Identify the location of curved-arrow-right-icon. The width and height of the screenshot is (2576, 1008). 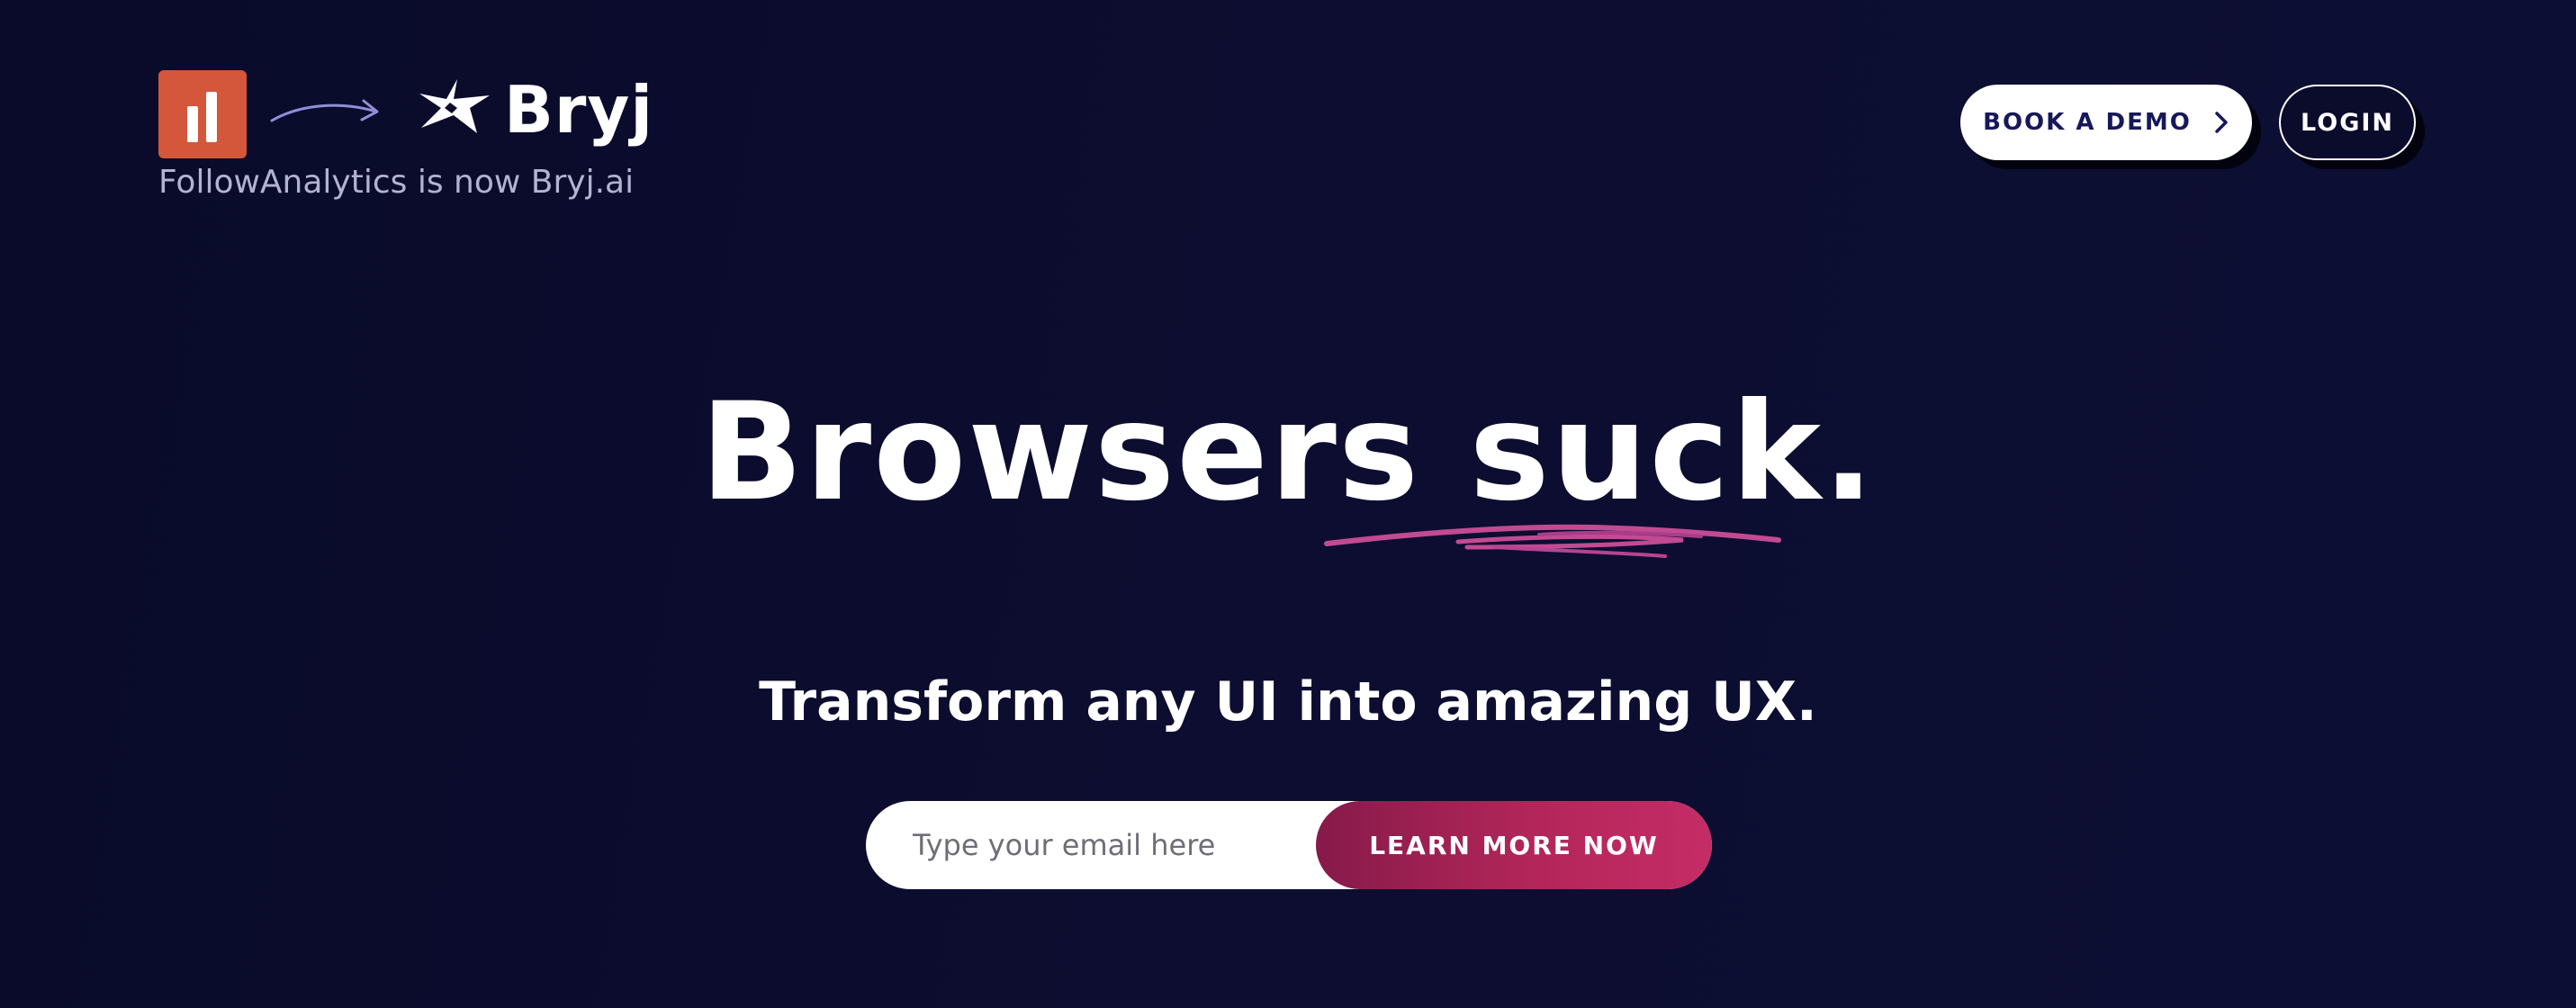
(324, 111).